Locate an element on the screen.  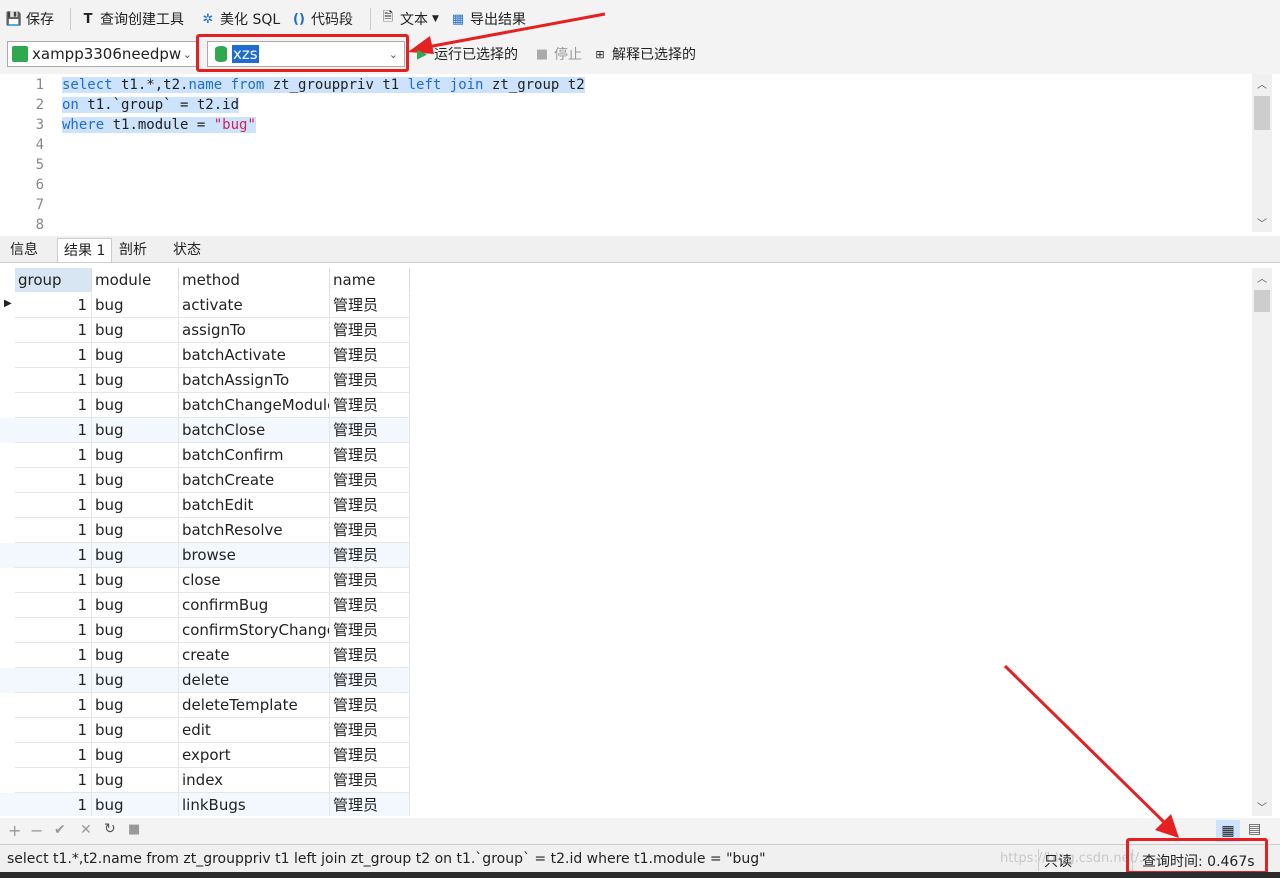
table-row: 1 bug delete 管理员 is located at coordinates (205, 680).